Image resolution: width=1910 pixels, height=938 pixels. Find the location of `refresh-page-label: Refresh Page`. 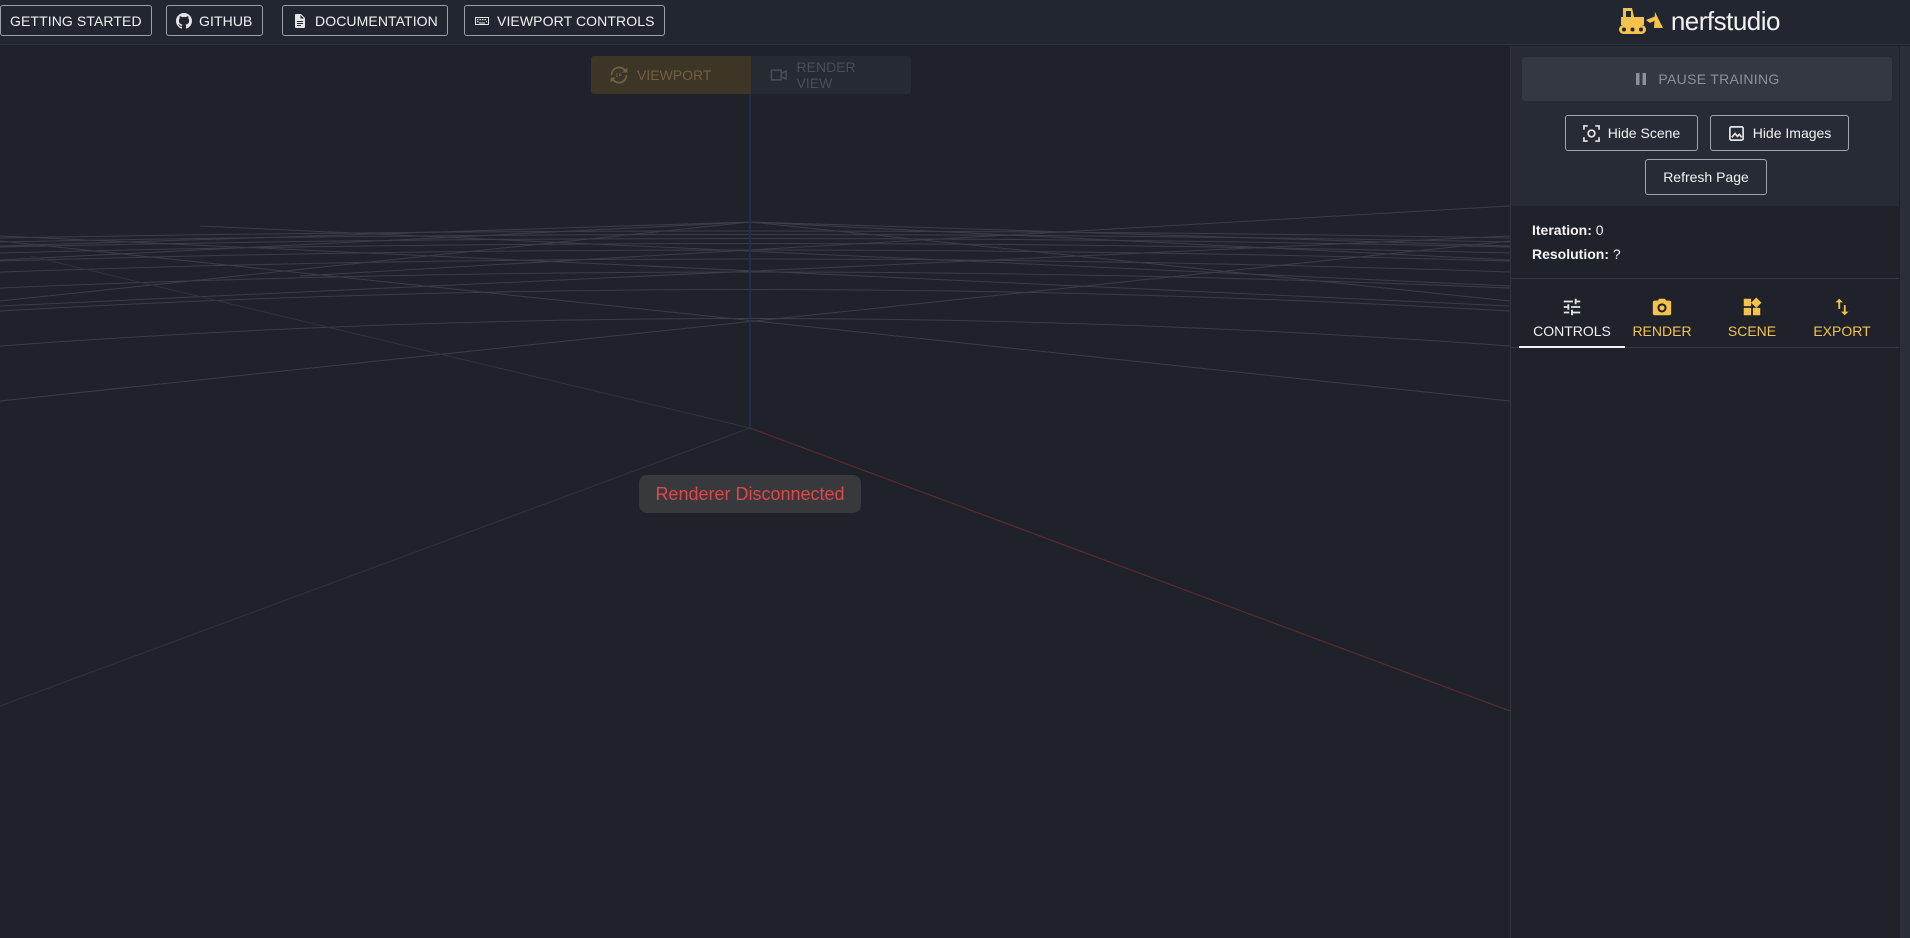

refresh-page-label: Refresh Page is located at coordinates (1706, 177).